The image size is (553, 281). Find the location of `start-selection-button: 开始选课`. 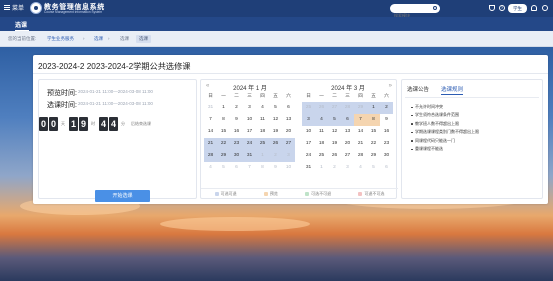

start-selection-button: 开始选课 is located at coordinates (122, 196).